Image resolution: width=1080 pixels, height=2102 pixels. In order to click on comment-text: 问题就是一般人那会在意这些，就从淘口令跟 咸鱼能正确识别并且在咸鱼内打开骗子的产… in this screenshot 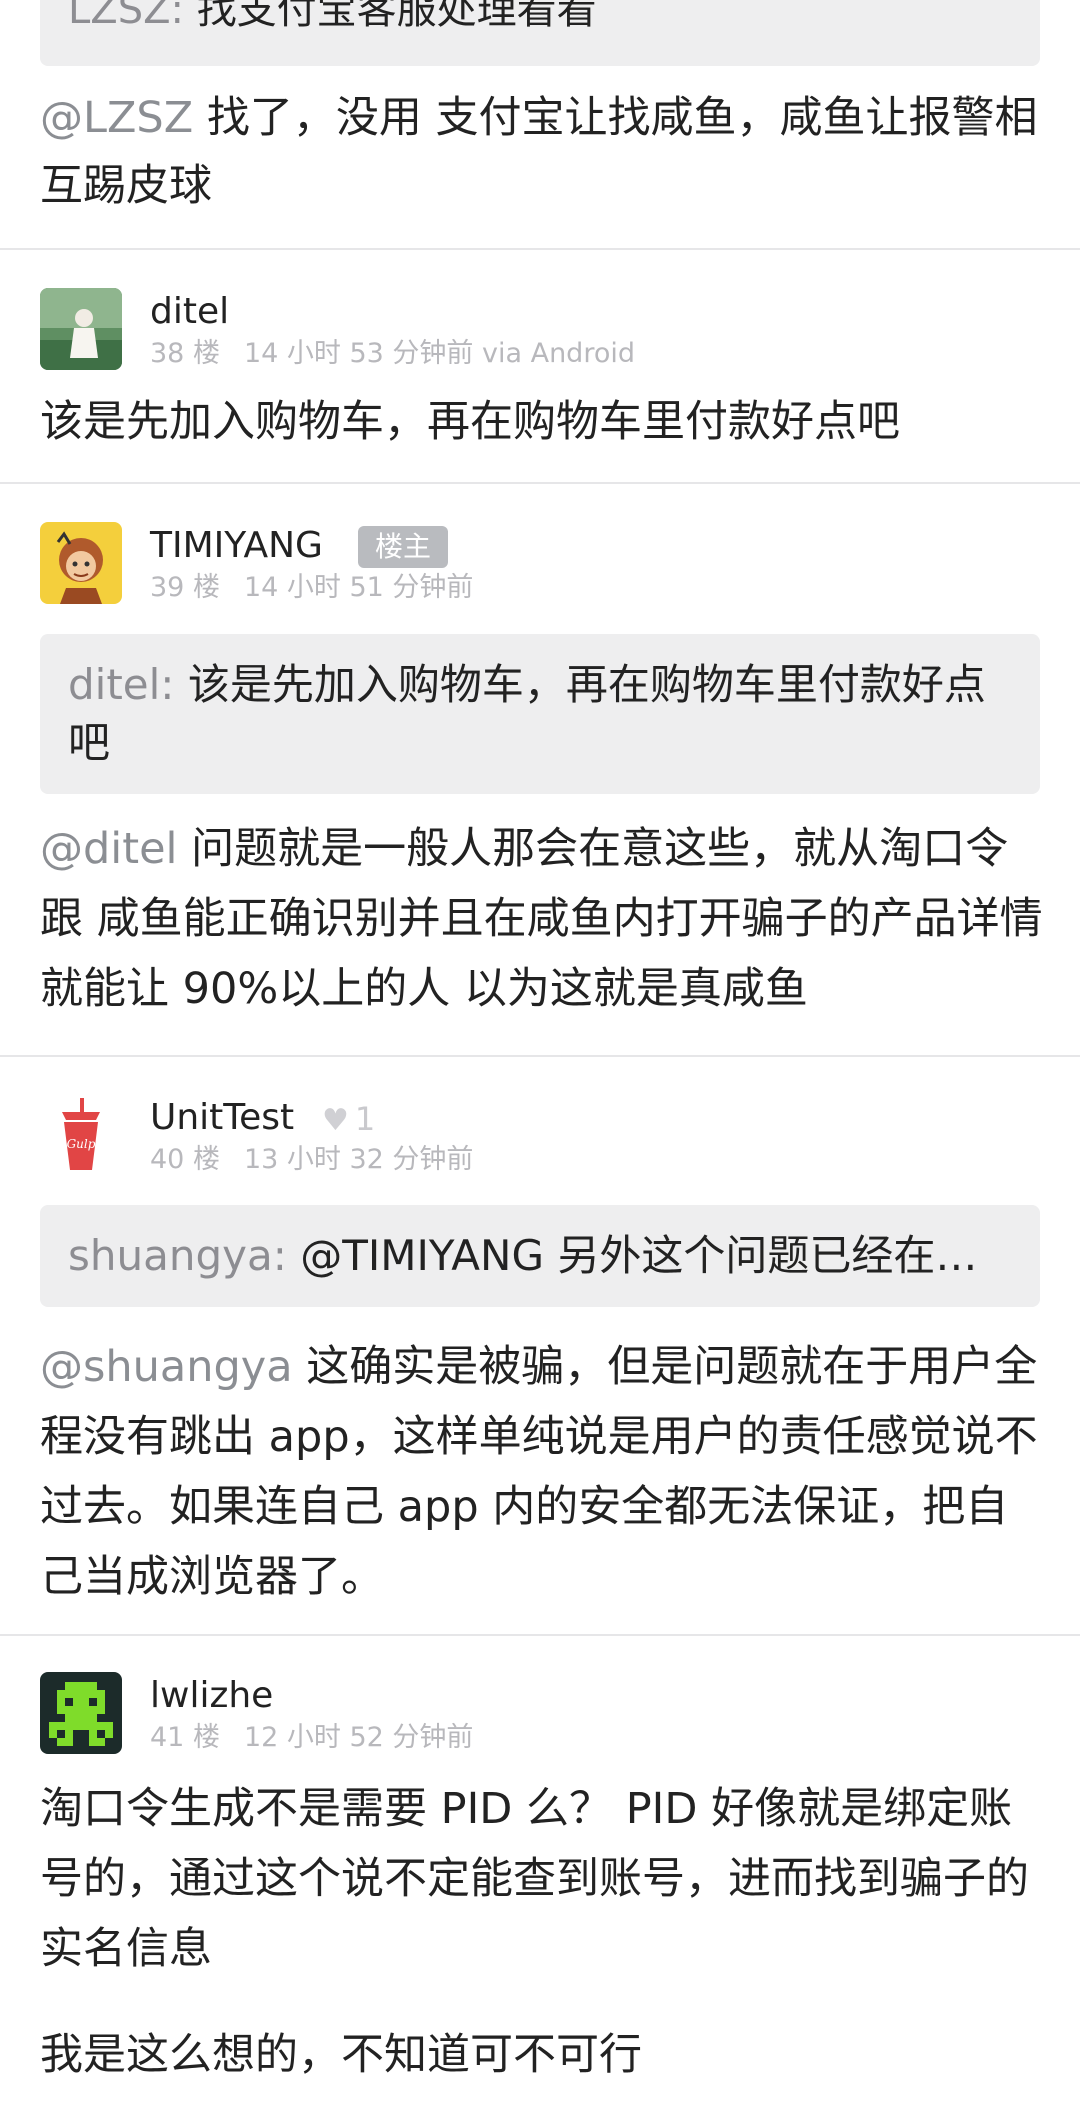, I will do `click(541, 919)`.